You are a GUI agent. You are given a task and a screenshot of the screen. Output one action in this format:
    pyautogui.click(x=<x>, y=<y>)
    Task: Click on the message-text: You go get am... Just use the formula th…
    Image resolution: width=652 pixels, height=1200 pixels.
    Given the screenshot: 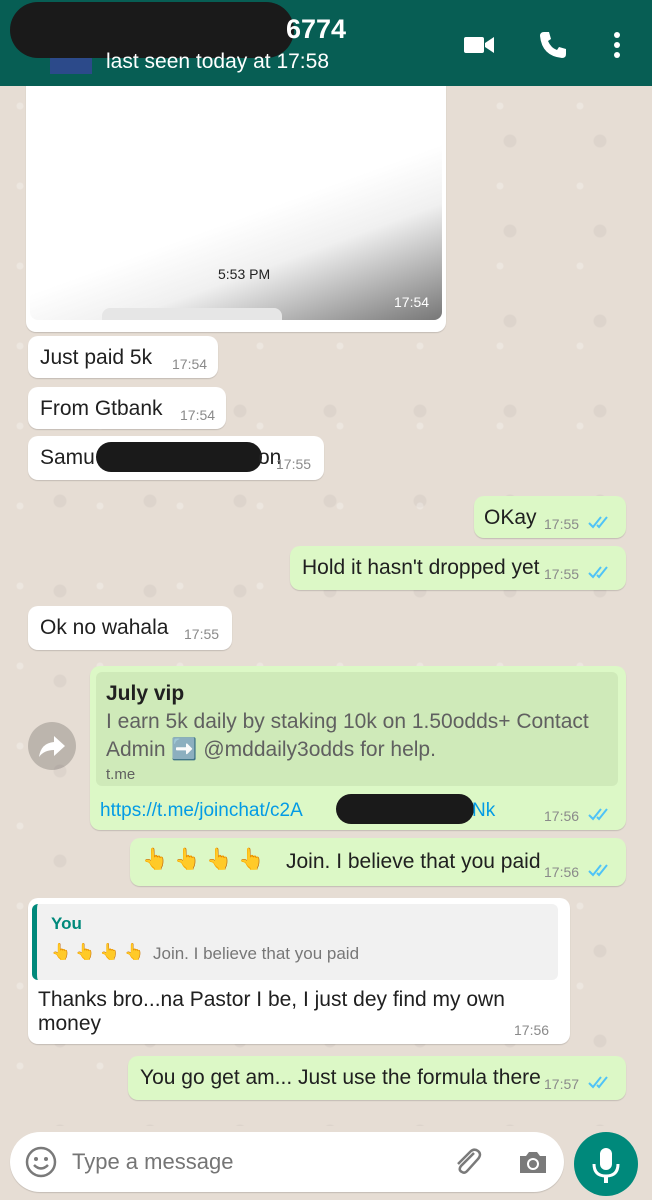 What is the action you would take?
    pyautogui.click(x=340, y=1077)
    